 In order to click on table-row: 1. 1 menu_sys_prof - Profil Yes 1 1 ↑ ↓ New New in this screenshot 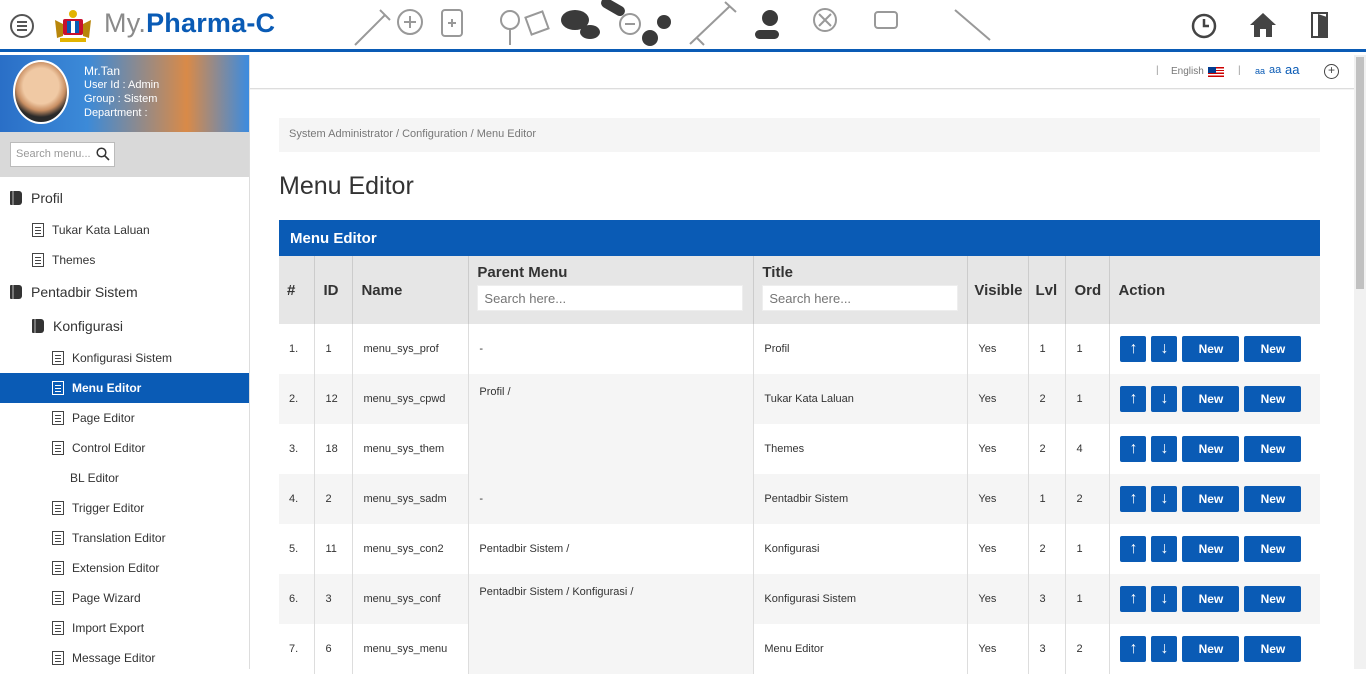, I will do `click(799, 349)`.